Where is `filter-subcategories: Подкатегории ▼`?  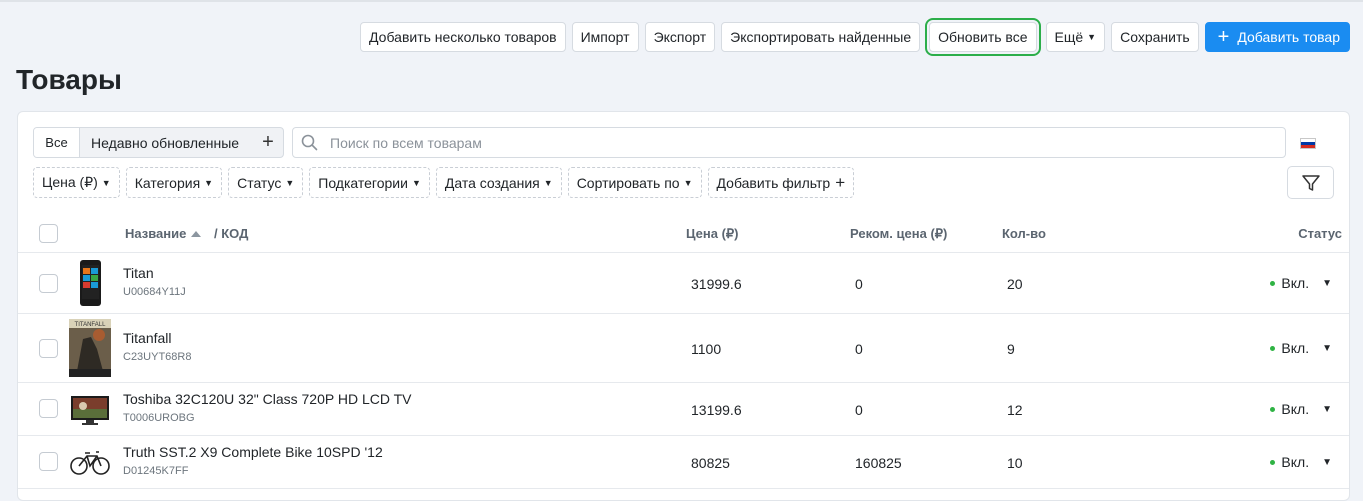 filter-subcategories: Подкатегории ▼ is located at coordinates (369, 182).